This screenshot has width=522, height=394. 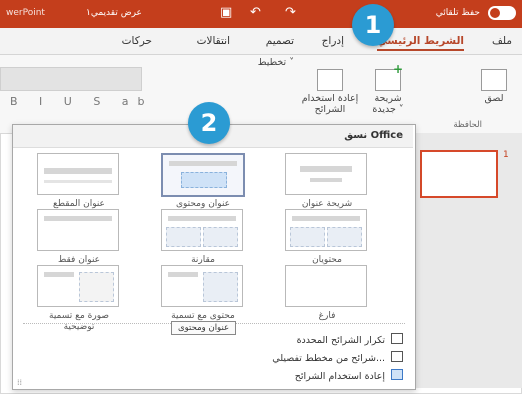 I want to click on app-name: werPoint, so click(x=25, y=13).